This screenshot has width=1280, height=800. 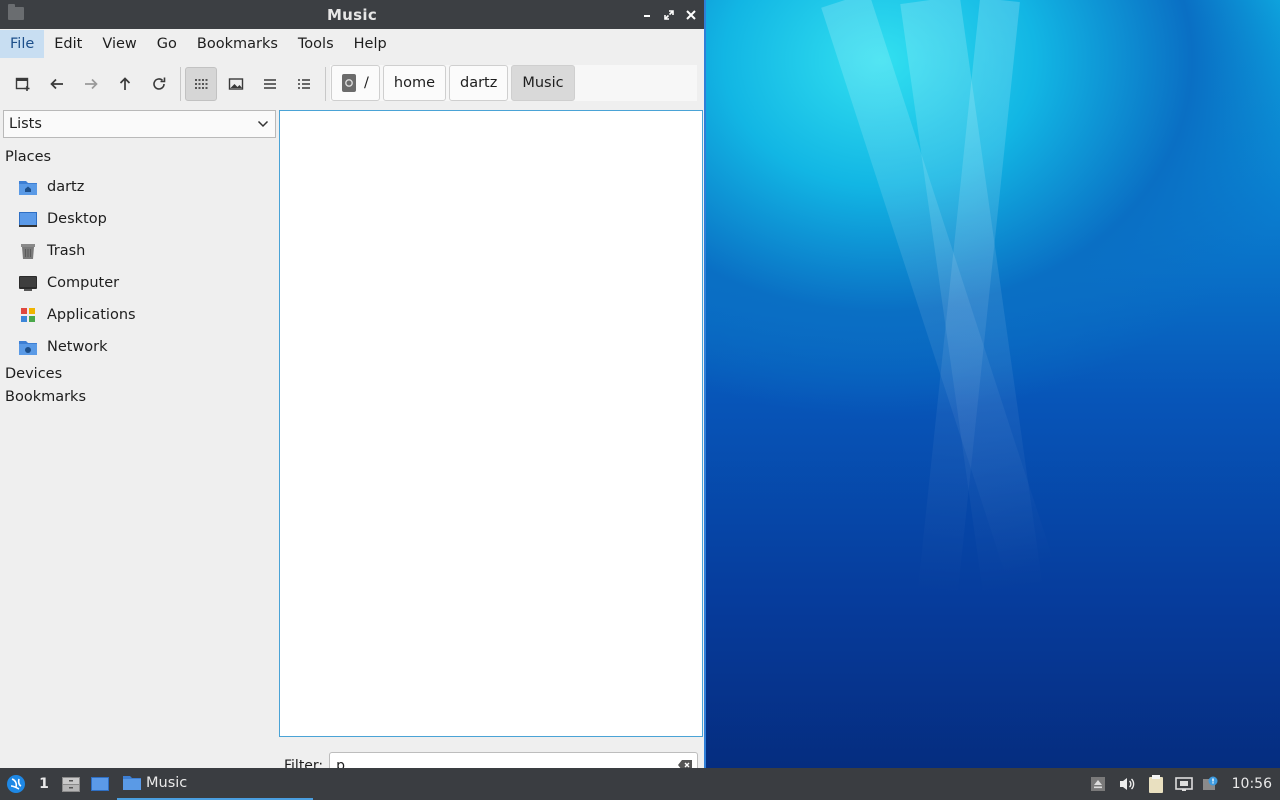 What do you see at coordinates (28, 187) in the screenshot?
I see `home-folder-icon` at bounding box center [28, 187].